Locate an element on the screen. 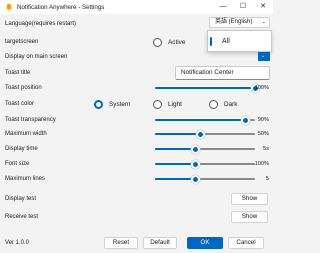 This screenshot has height=253, width=320. default-button: Default is located at coordinates (160, 243).